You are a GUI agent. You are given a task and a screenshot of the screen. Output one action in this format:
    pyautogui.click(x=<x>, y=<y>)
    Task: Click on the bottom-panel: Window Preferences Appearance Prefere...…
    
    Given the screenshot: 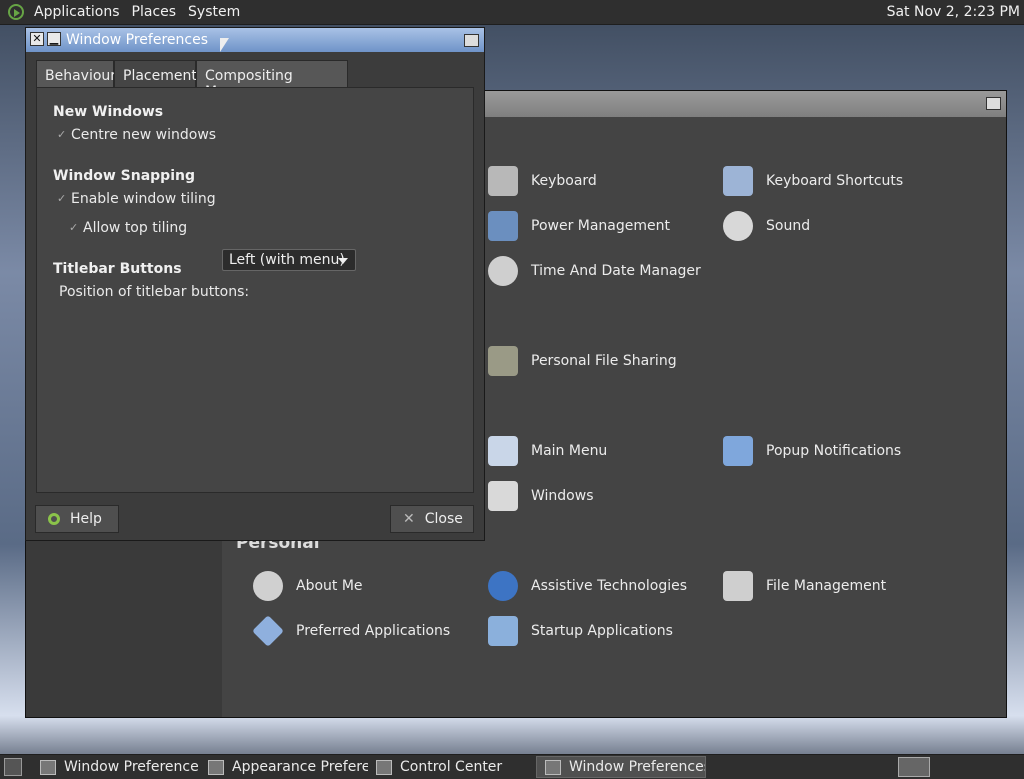 What is the action you would take?
    pyautogui.click(x=512, y=766)
    